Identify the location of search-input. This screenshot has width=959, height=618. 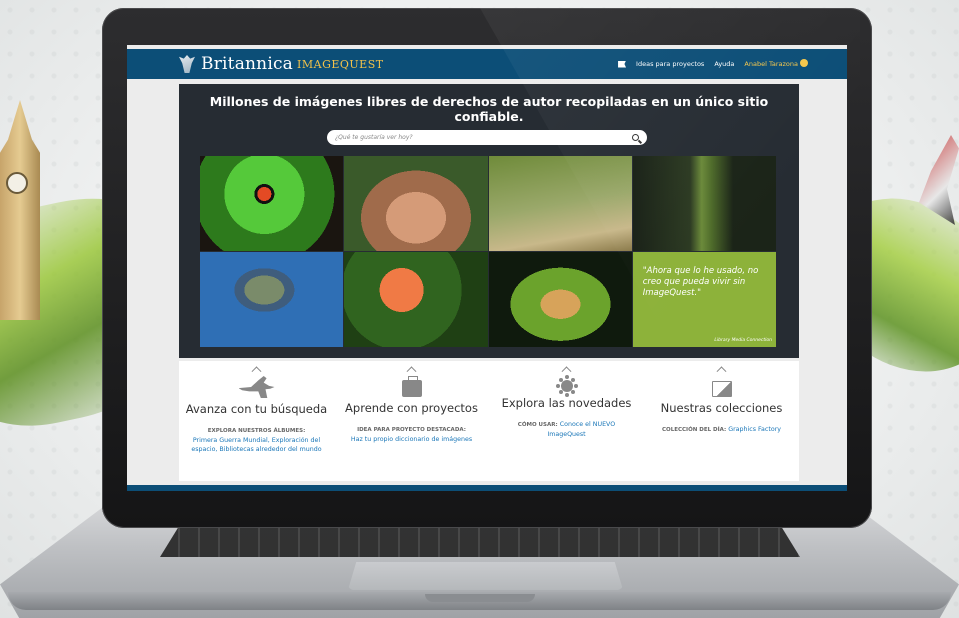
(480, 137).